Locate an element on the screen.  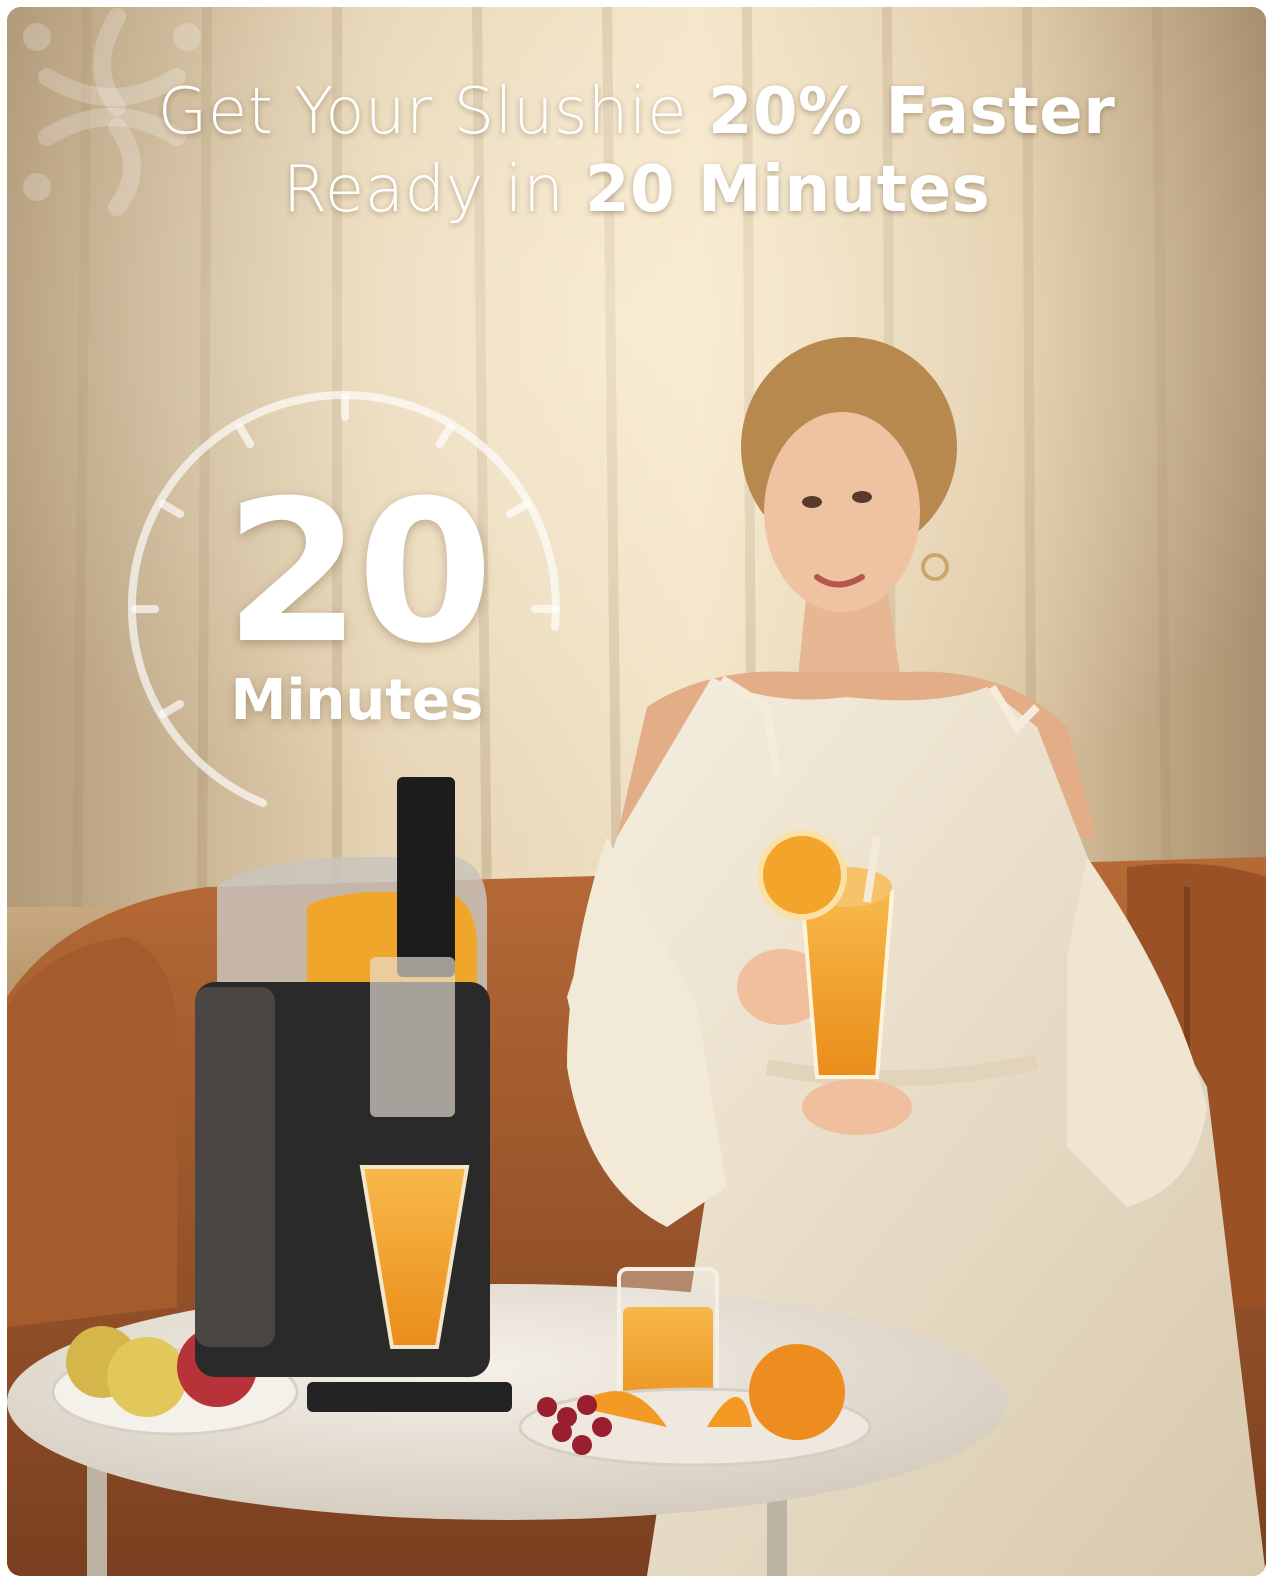
headline-line-2: Ready in 20 Minutes is located at coordinates (636, 190).